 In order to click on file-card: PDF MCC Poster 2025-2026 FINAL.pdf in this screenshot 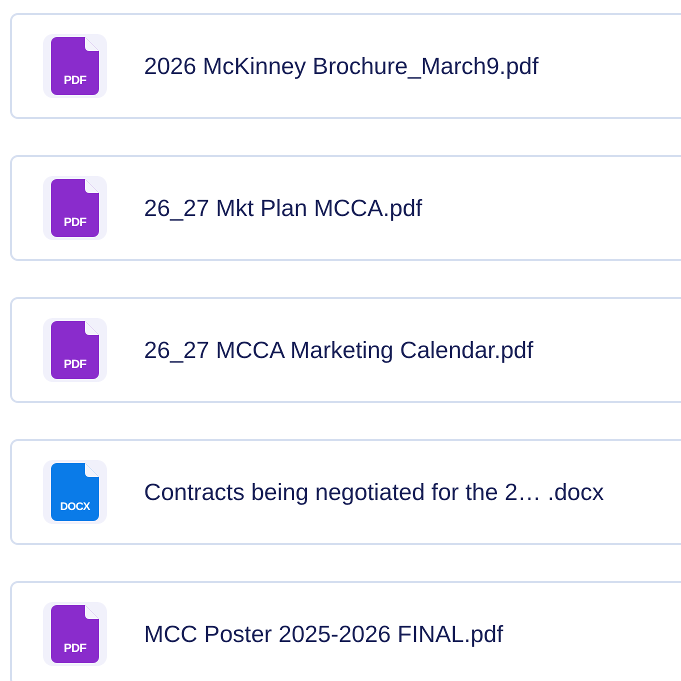, I will do `click(345, 631)`.